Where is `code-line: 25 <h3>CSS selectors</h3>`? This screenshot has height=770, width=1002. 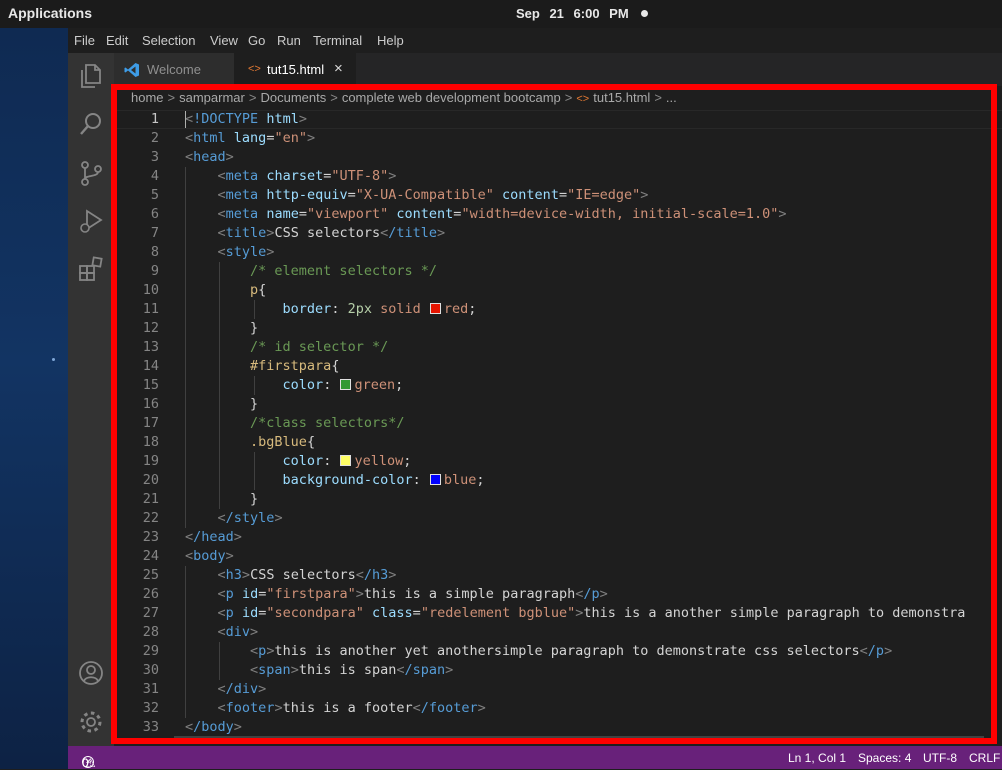
code-line: 25 <h3>CSS selectors</h3> is located at coordinates (558, 575).